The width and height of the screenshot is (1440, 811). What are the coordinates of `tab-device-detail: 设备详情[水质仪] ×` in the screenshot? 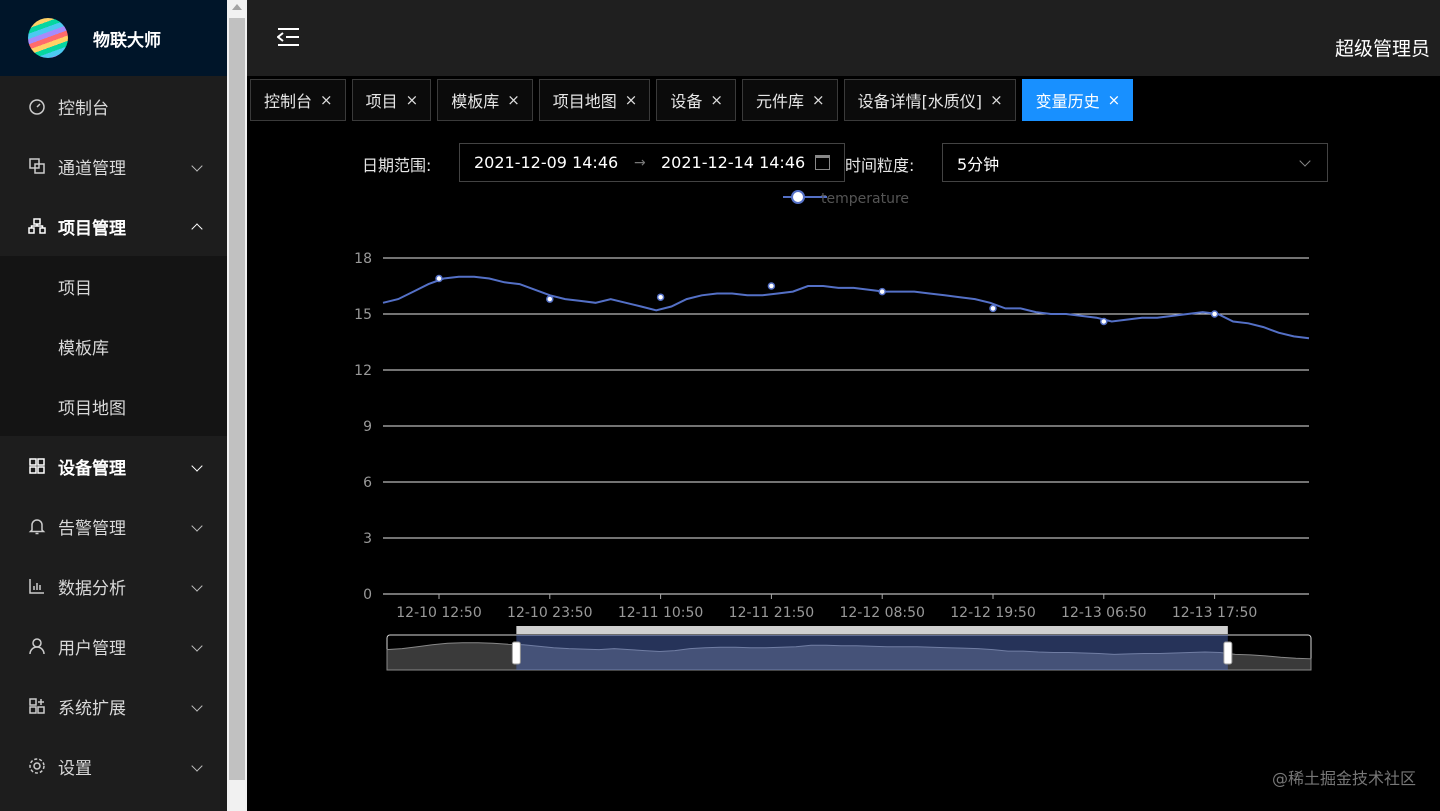 It's located at (929, 100).